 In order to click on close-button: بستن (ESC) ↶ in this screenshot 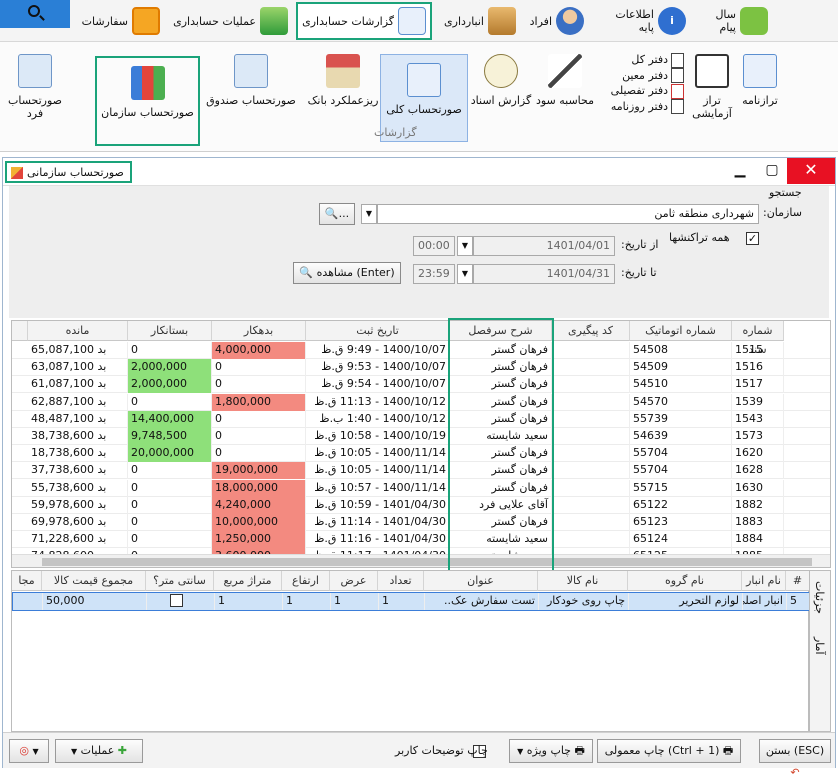, I will do `click(795, 759)`.